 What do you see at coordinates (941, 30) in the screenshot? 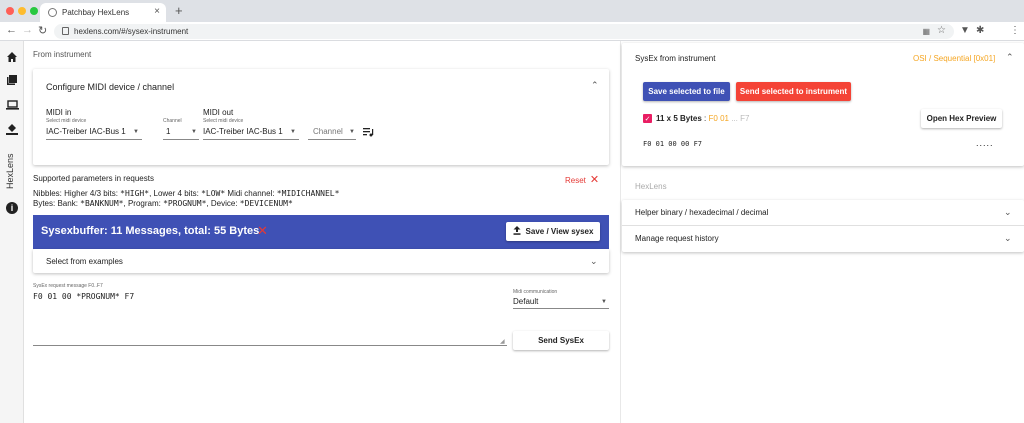
I see `bookmark-star-icon: ☆` at bounding box center [941, 30].